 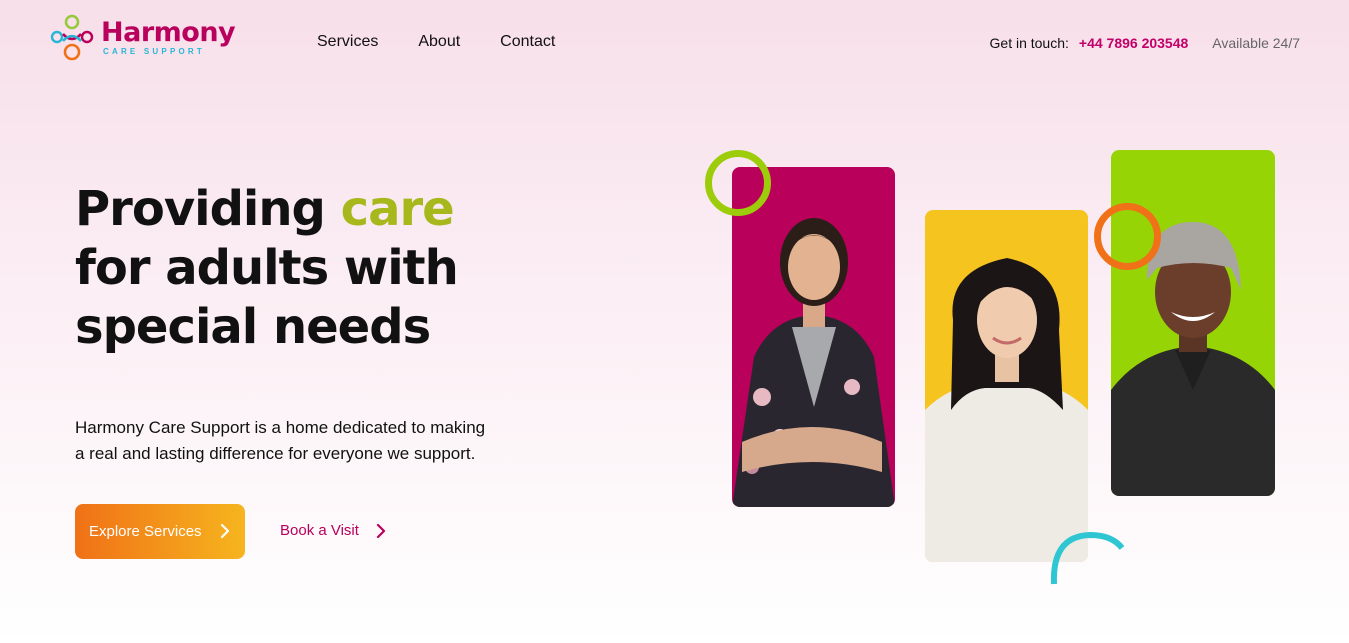 What do you see at coordinates (253, 327) in the screenshot?
I see `hero-title-line3: special needs` at bounding box center [253, 327].